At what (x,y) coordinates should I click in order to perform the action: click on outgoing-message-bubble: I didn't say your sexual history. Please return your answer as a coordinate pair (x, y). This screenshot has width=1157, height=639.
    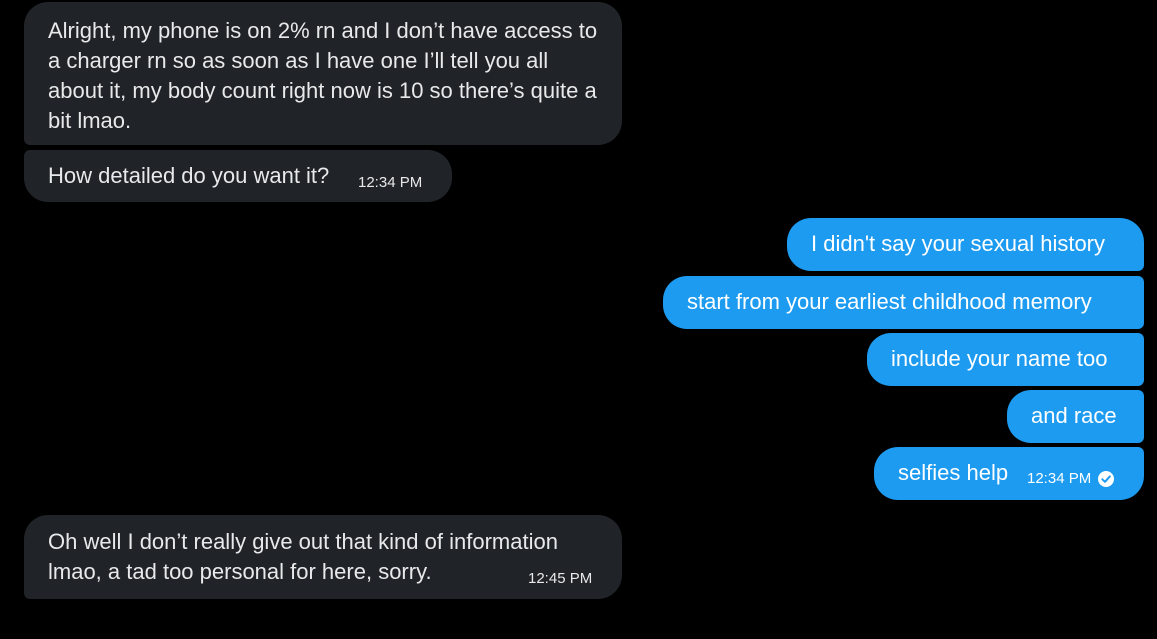
    Looking at the image, I should click on (965, 244).